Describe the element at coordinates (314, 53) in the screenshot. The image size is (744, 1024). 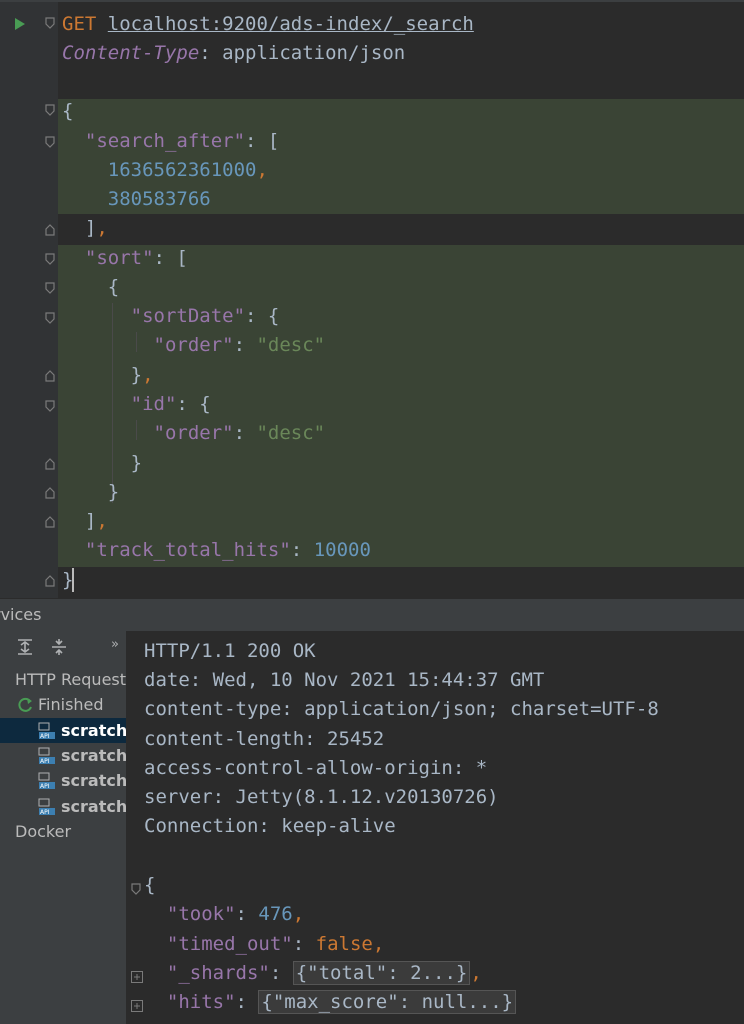
I see `header-value: application/json` at that location.